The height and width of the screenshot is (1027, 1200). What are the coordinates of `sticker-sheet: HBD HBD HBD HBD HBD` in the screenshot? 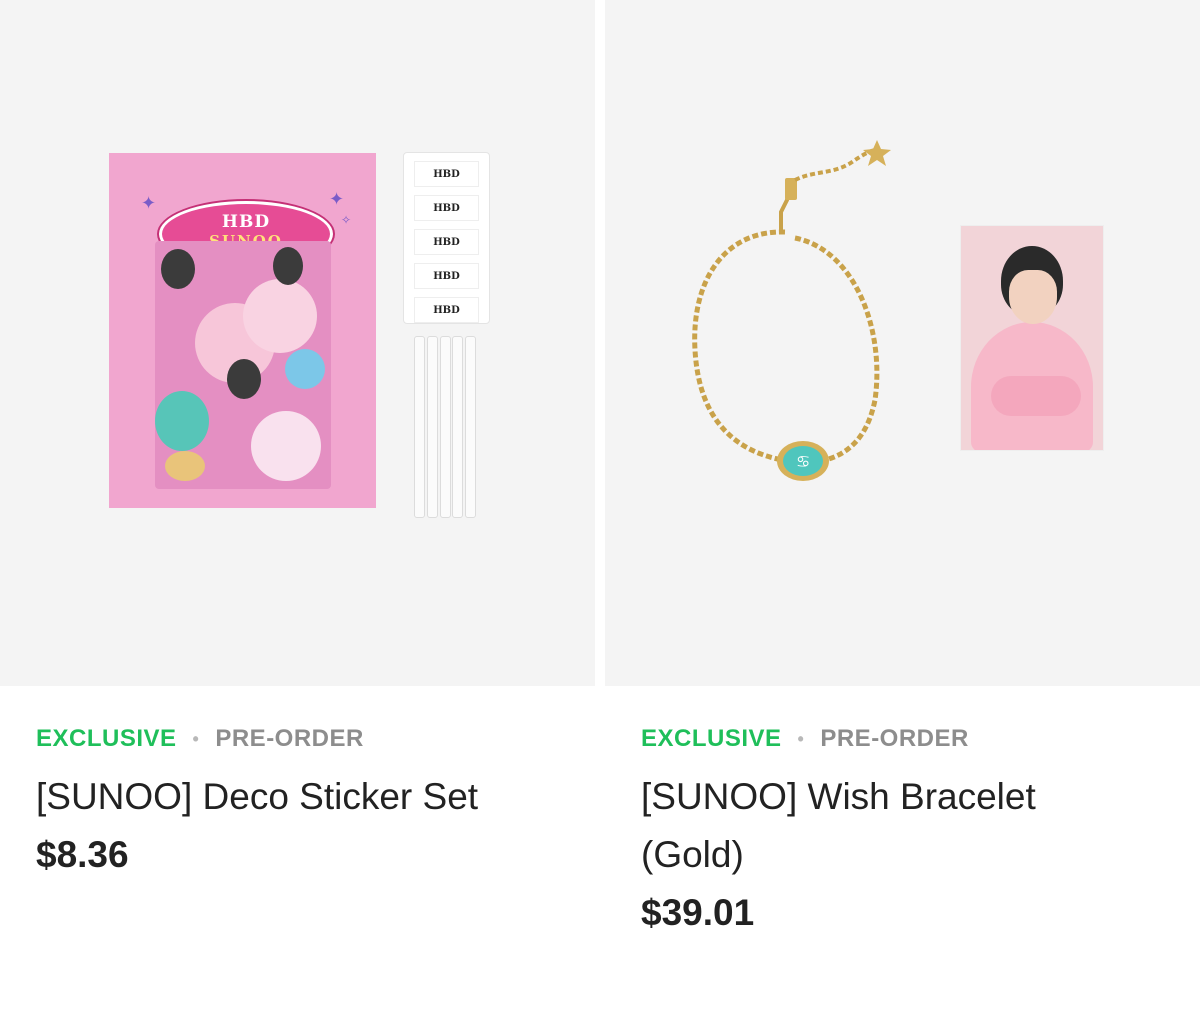 It's located at (446, 238).